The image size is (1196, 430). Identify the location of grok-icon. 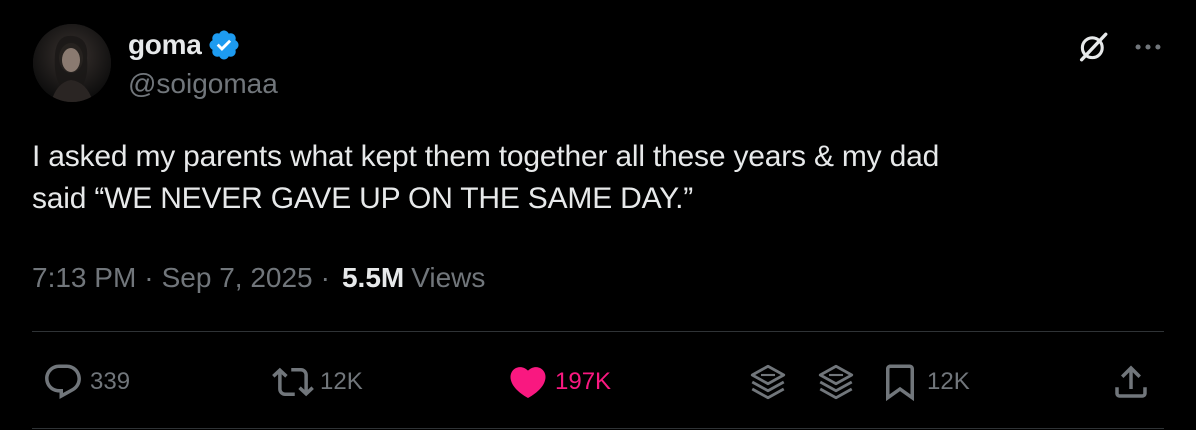
(1093, 47).